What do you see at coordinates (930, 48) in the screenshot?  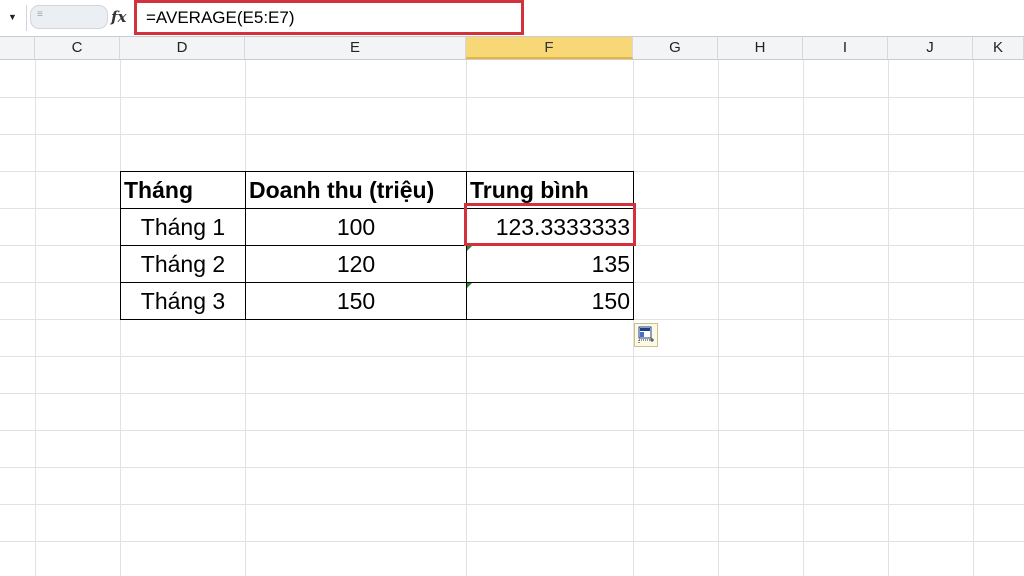 I see `column-header-j: J` at bounding box center [930, 48].